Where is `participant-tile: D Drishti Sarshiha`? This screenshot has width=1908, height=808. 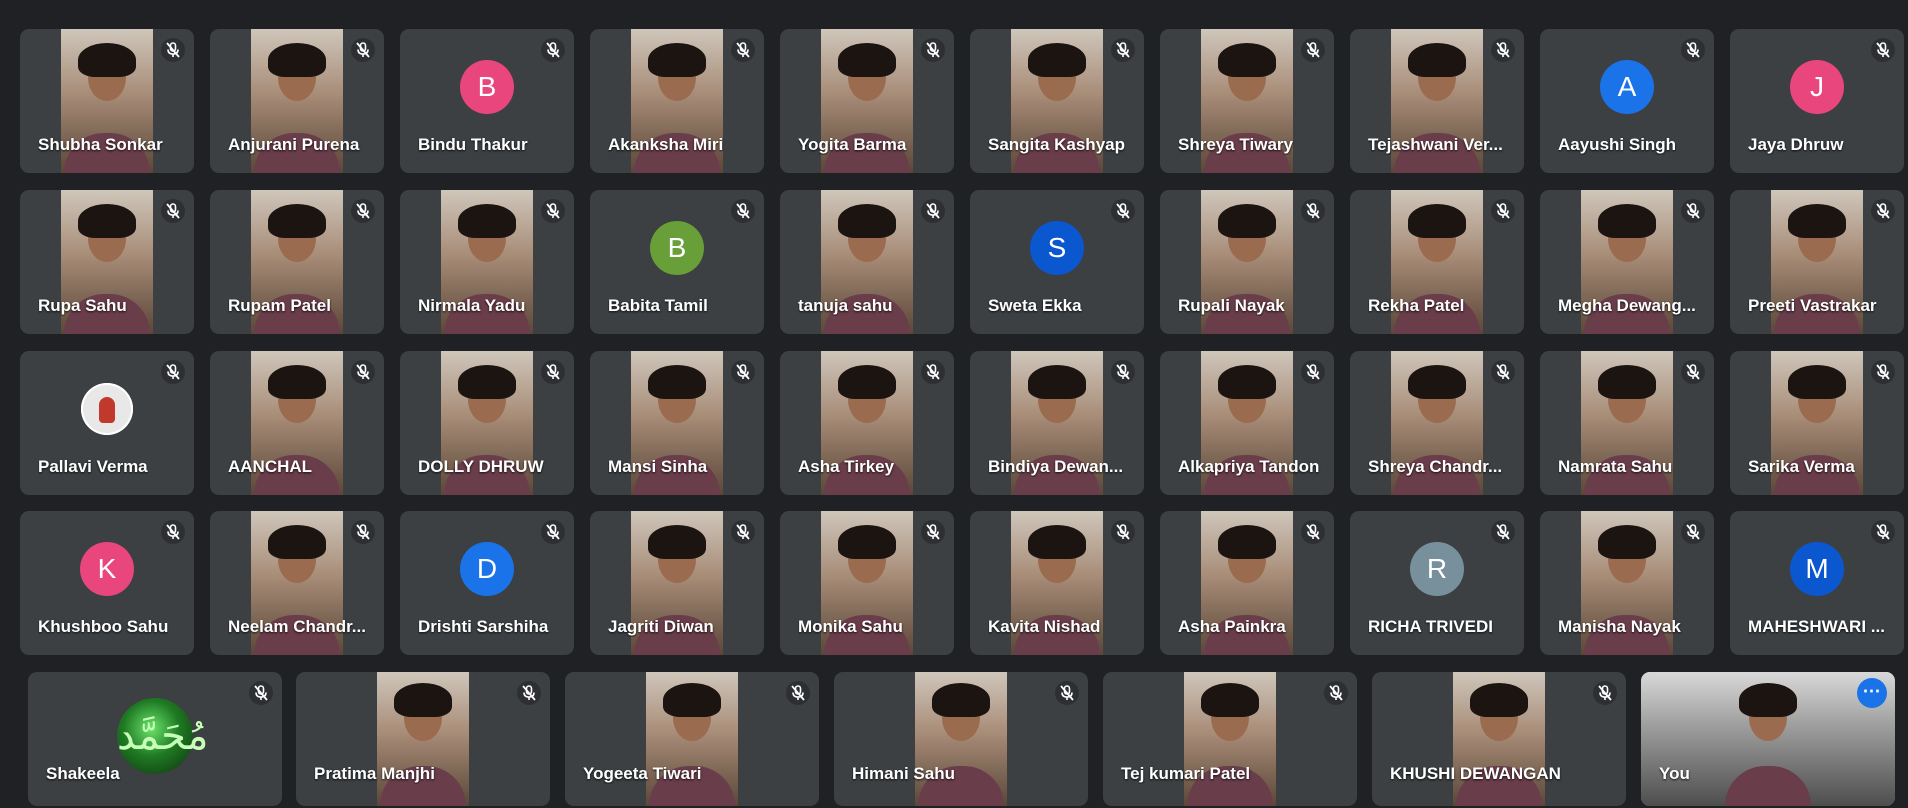 participant-tile: D Drishti Sarshiha is located at coordinates (487, 583).